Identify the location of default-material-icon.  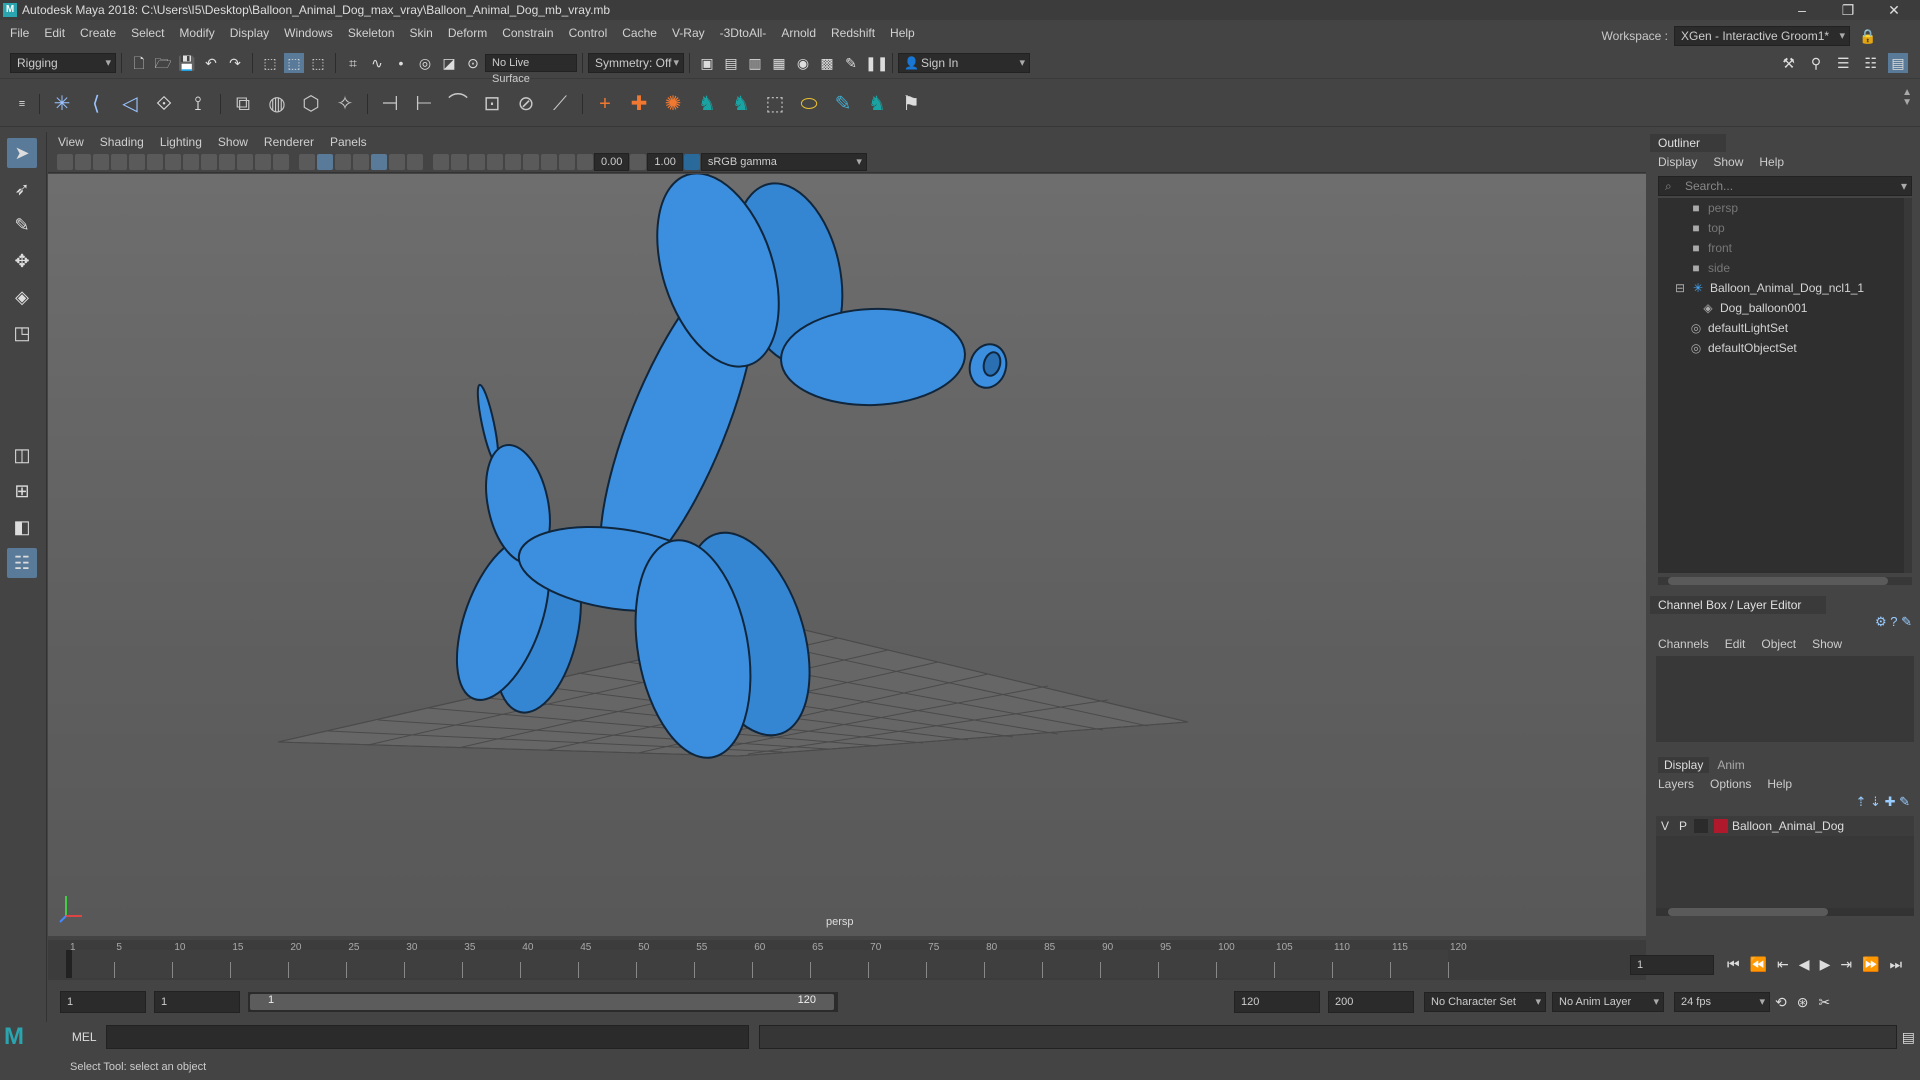
(343, 162).